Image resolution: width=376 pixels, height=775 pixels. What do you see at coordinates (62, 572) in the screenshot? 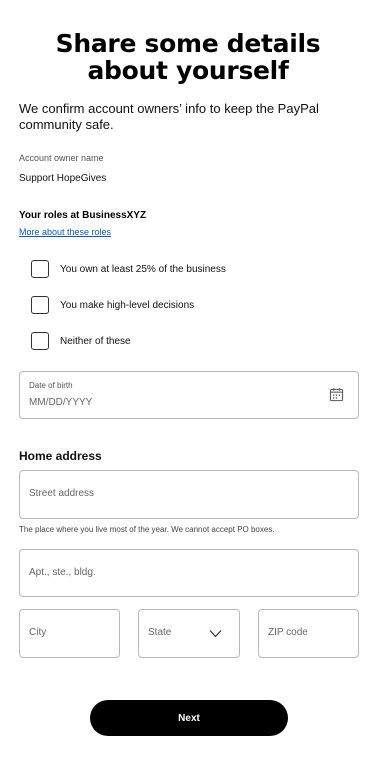
I see `apt-suite-placeholder: Apt., ste., bldg.` at bounding box center [62, 572].